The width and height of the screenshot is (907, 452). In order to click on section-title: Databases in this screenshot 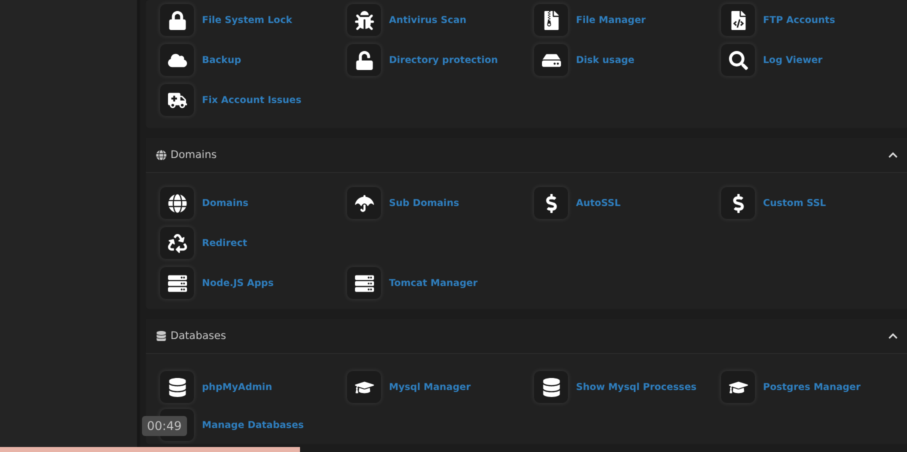, I will do `click(191, 336)`.